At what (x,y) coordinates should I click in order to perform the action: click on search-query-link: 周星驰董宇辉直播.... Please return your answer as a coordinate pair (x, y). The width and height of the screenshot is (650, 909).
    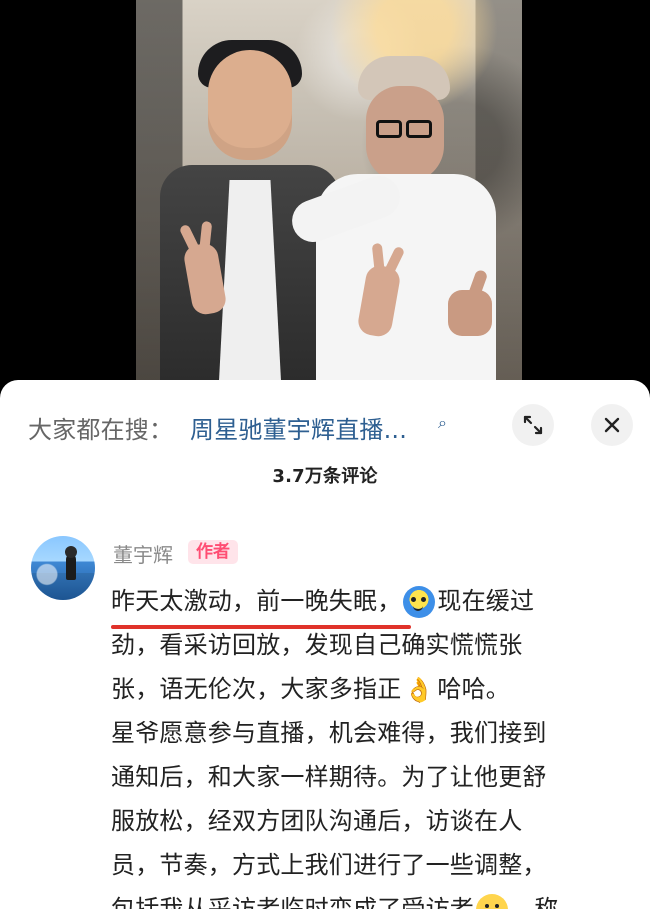
    Looking at the image, I should click on (298, 427).